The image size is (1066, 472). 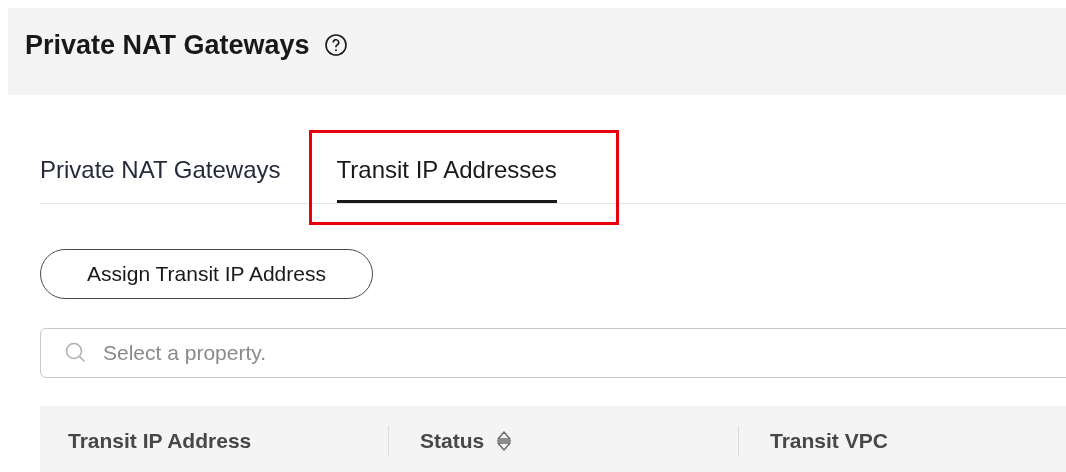 What do you see at coordinates (829, 441) in the screenshot?
I see `column-header: Transit VPC` at bounding box center [829, 441].